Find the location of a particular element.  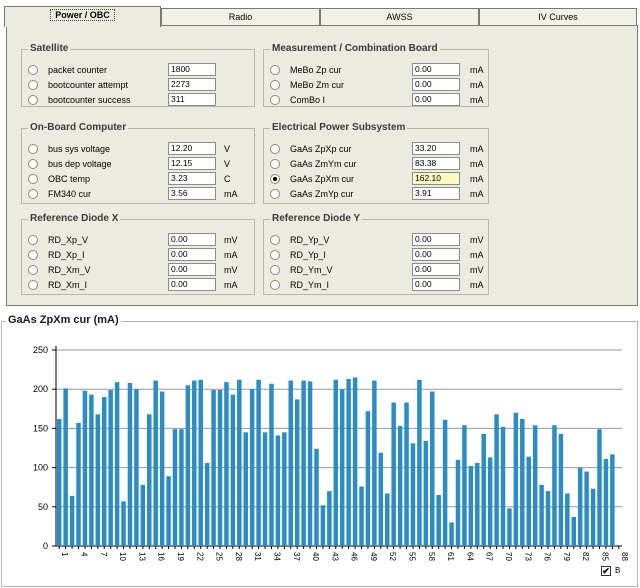

x-tick-label: 28 is located at coordinates (238, 556).